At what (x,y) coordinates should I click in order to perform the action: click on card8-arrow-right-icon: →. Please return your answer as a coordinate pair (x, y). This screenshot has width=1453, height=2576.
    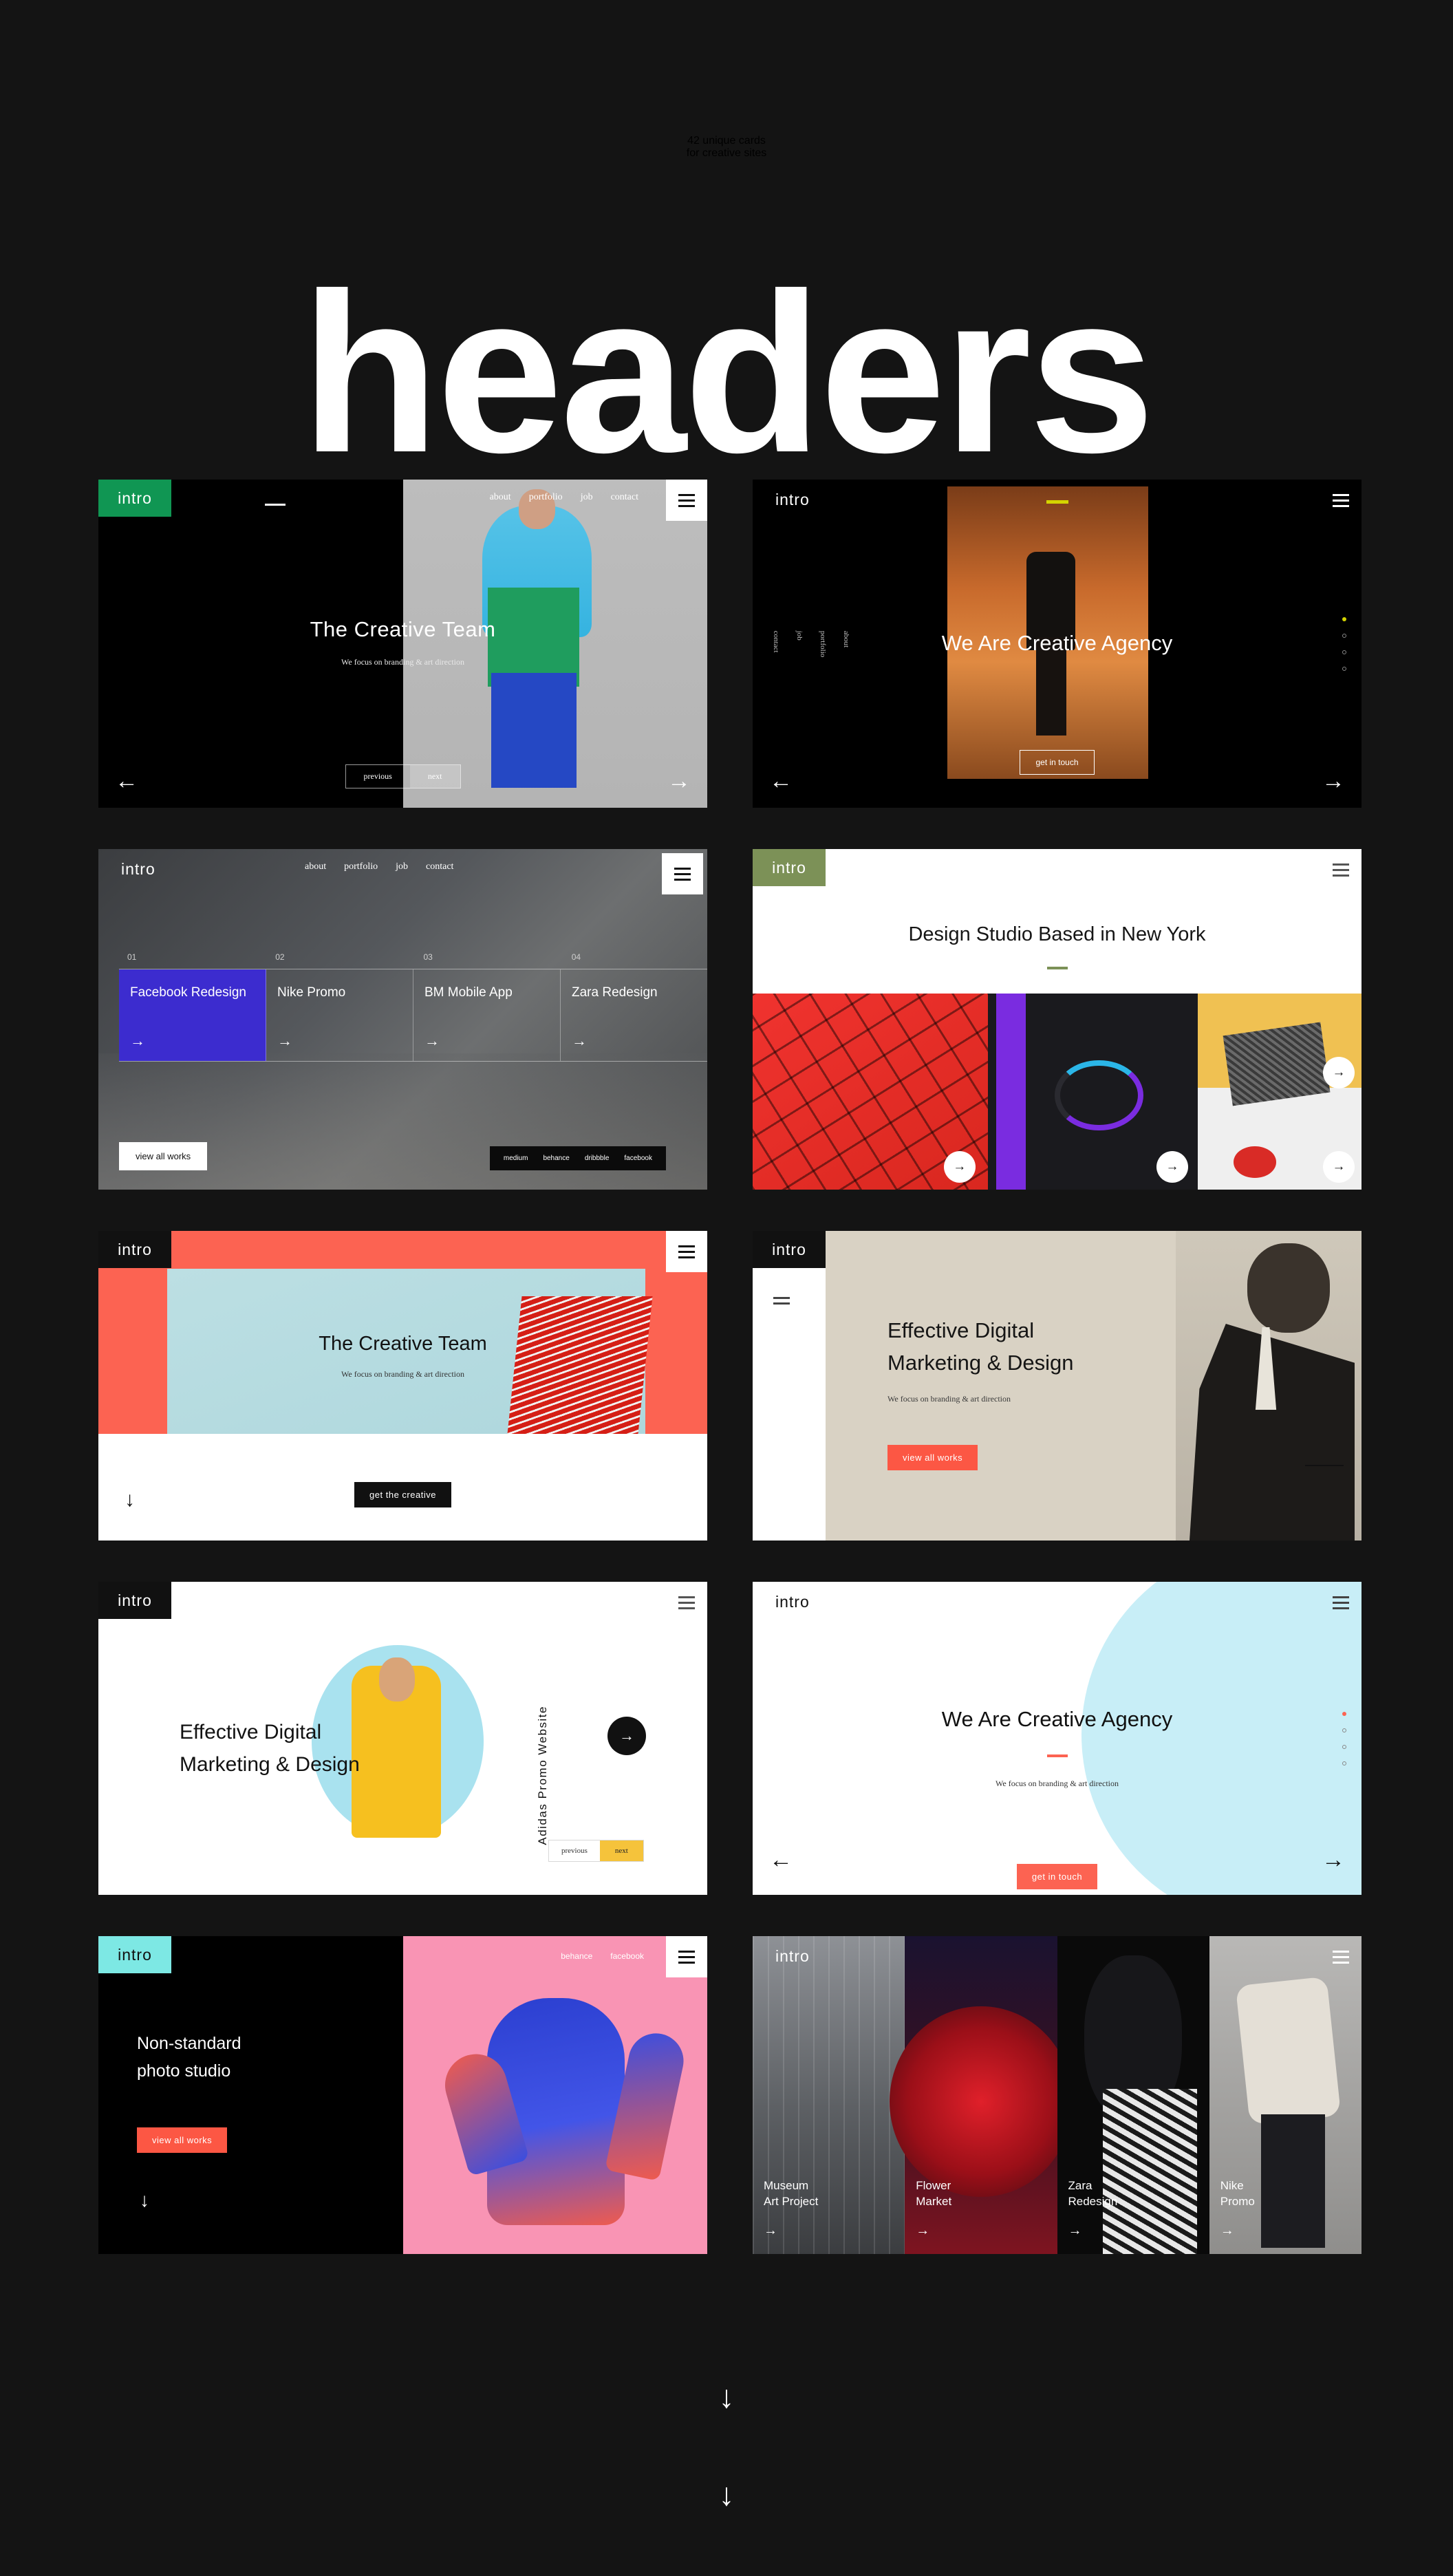
    Looking at the image, I should click on (1333, 1860).